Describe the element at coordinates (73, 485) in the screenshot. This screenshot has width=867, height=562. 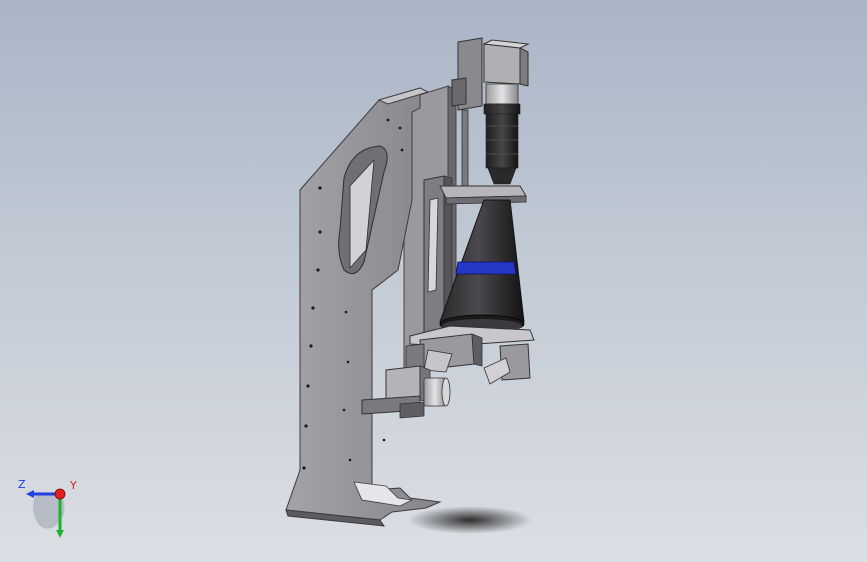
I see `y-axis-label: Y` at that location.